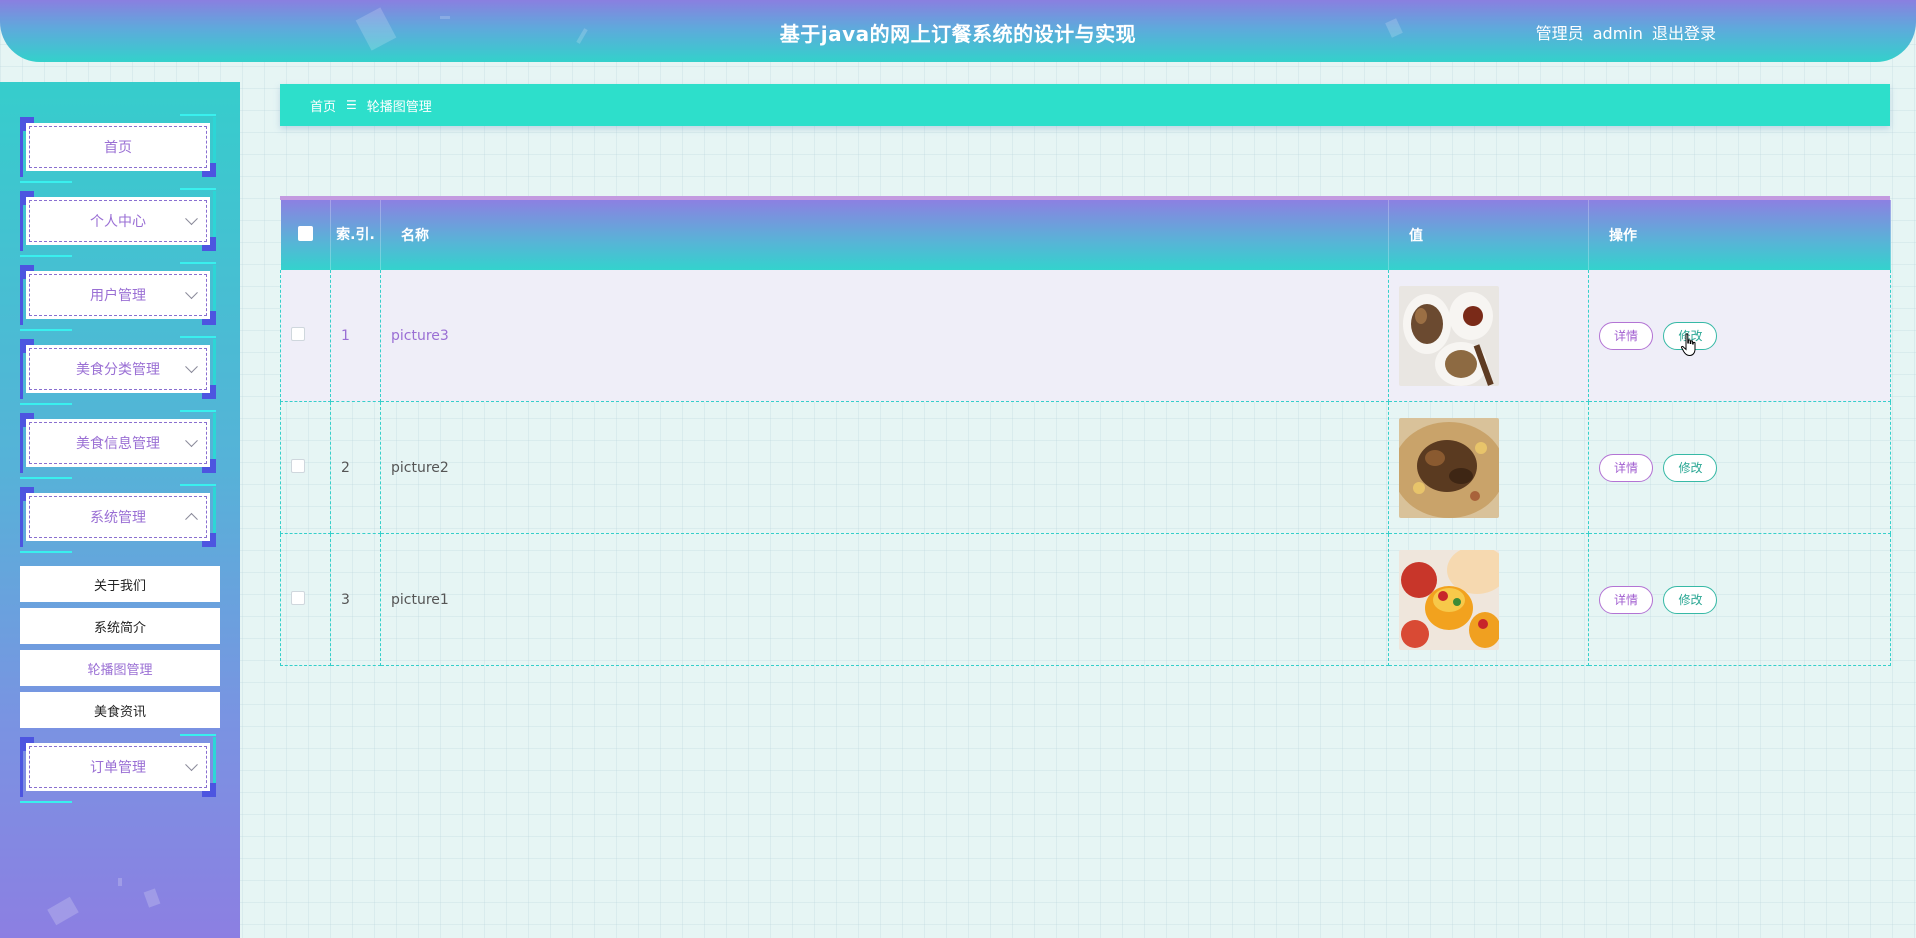 This screenshot has width=1916, height=938. What do you see at coordinates (1739, 235) in the screenshot?
I see `action-column-header: 操作` at bounding box center [1739, 235].